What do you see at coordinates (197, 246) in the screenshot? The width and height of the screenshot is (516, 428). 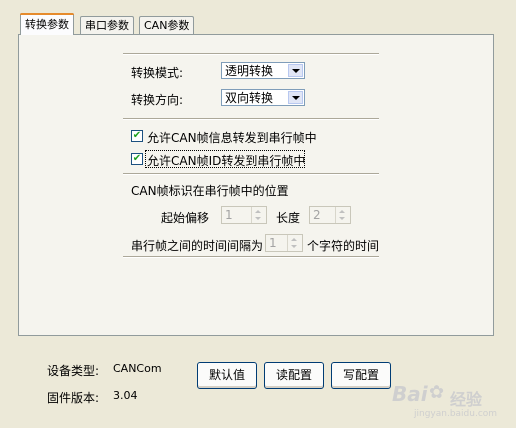 I see `interval-prefix: 串行帧之间的时间间隔为` at bounding box center [197, 246].